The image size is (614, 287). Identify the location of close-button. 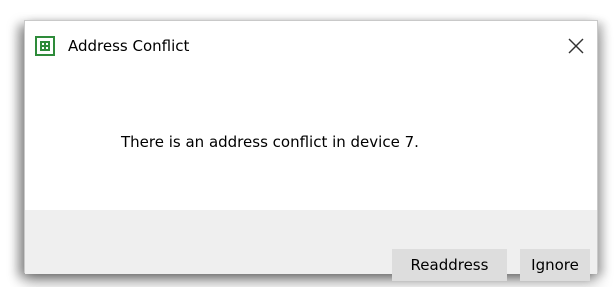
(576, 46).